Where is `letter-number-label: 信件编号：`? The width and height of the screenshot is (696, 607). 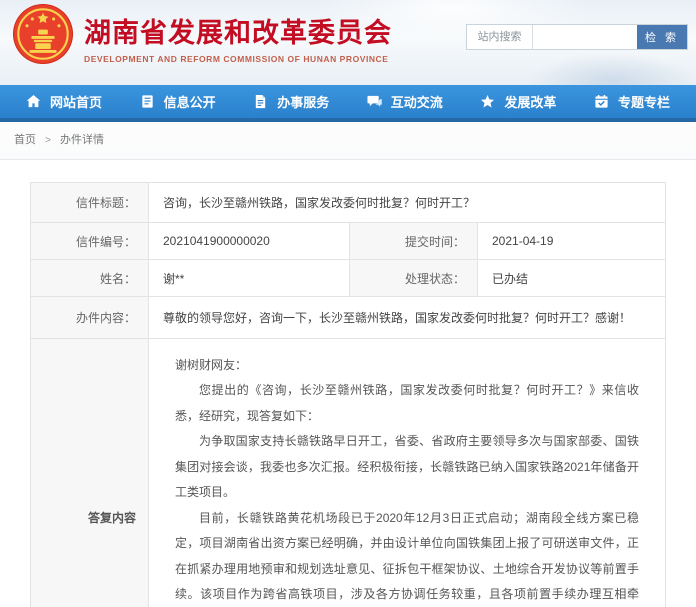
letter-number-label: 信件编号： is located at coordinates (89, 241).